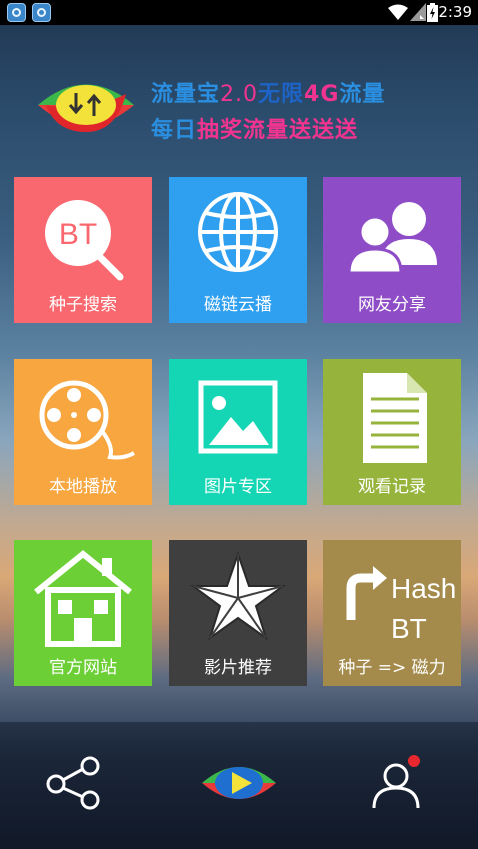 The height and width of the screenshot is (849, 478). What do you see at coordinates (455, 12) in the screenshot?
I see `clock: 2:39` at bounding box center [455, 12].